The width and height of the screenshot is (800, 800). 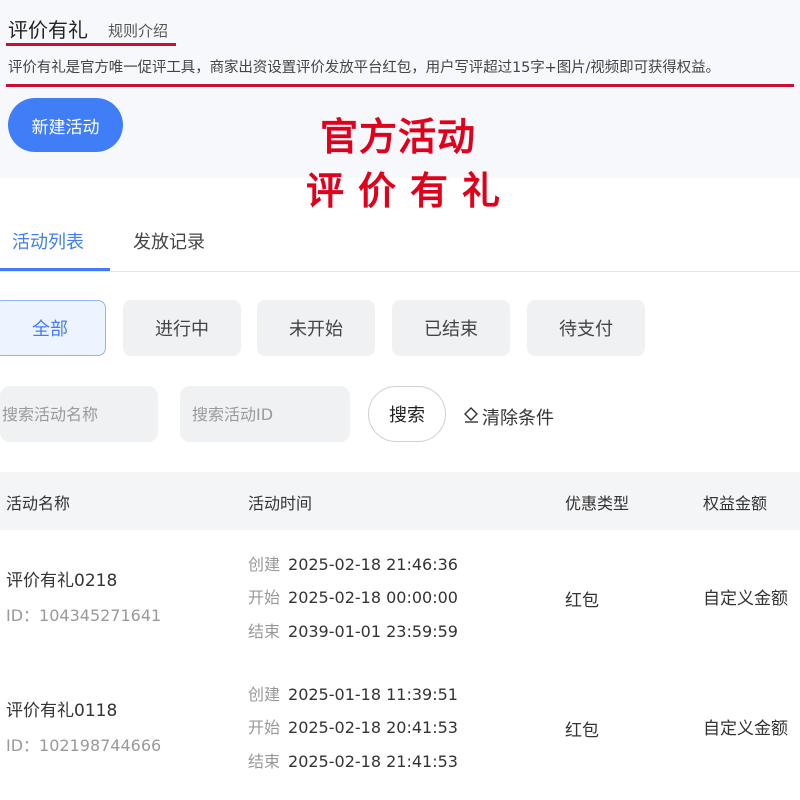 What do you see at coordinates (400, 242) in the screenshot?
I see `tab-bar: 活动列表 发放记录` at bounding box center [400, 242].